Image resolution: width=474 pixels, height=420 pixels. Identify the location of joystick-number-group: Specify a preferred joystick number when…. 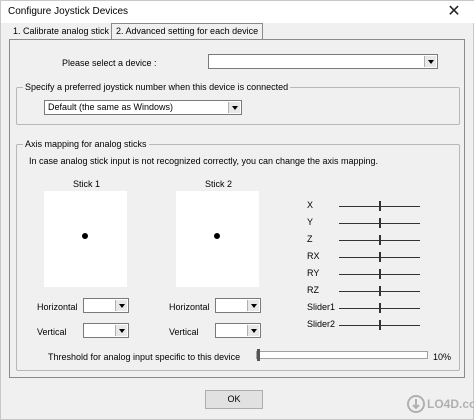
(238, 103).